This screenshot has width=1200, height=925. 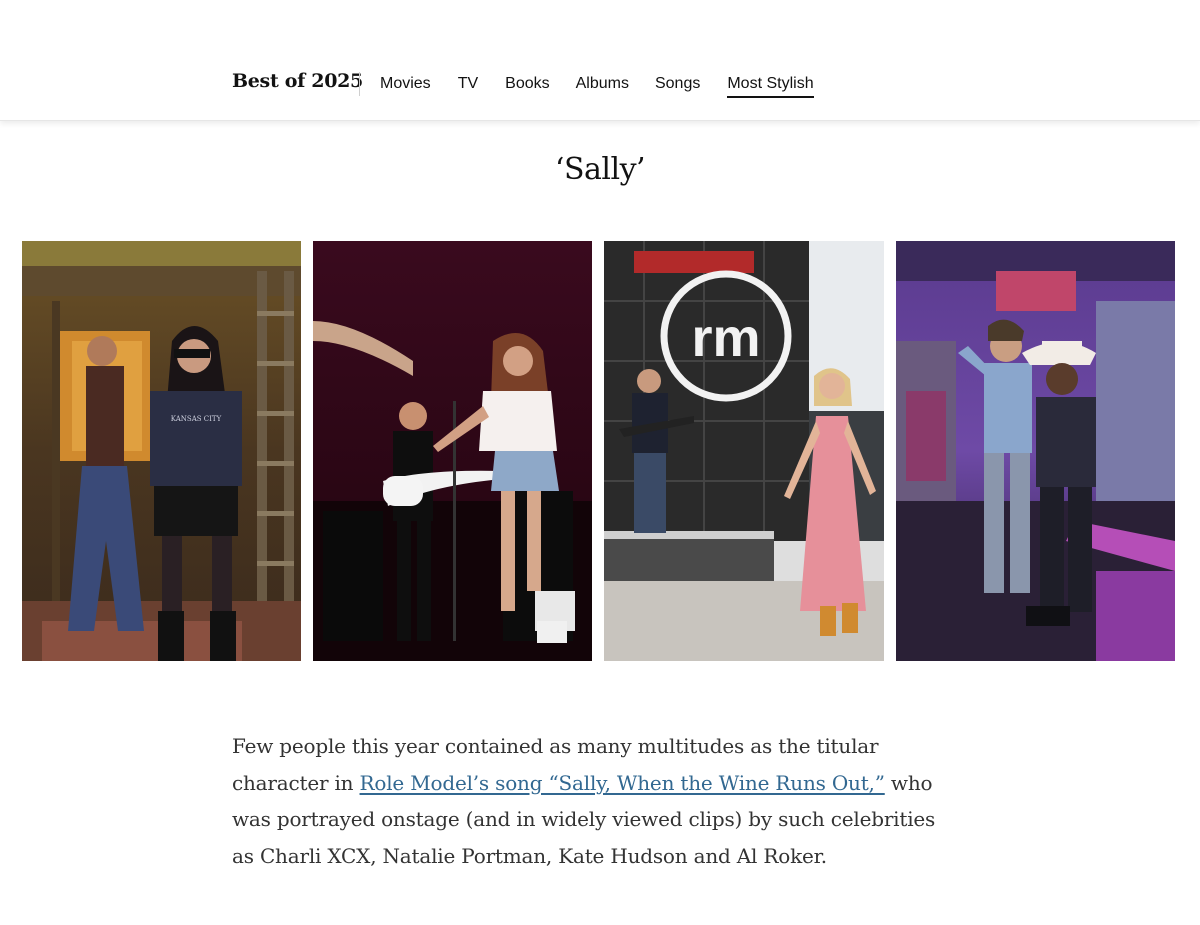 What do you see at coordinates (196, 419) in the screenshot?
I see `shirt-text: KANSAS CITY` at bounding box center [196, 419].